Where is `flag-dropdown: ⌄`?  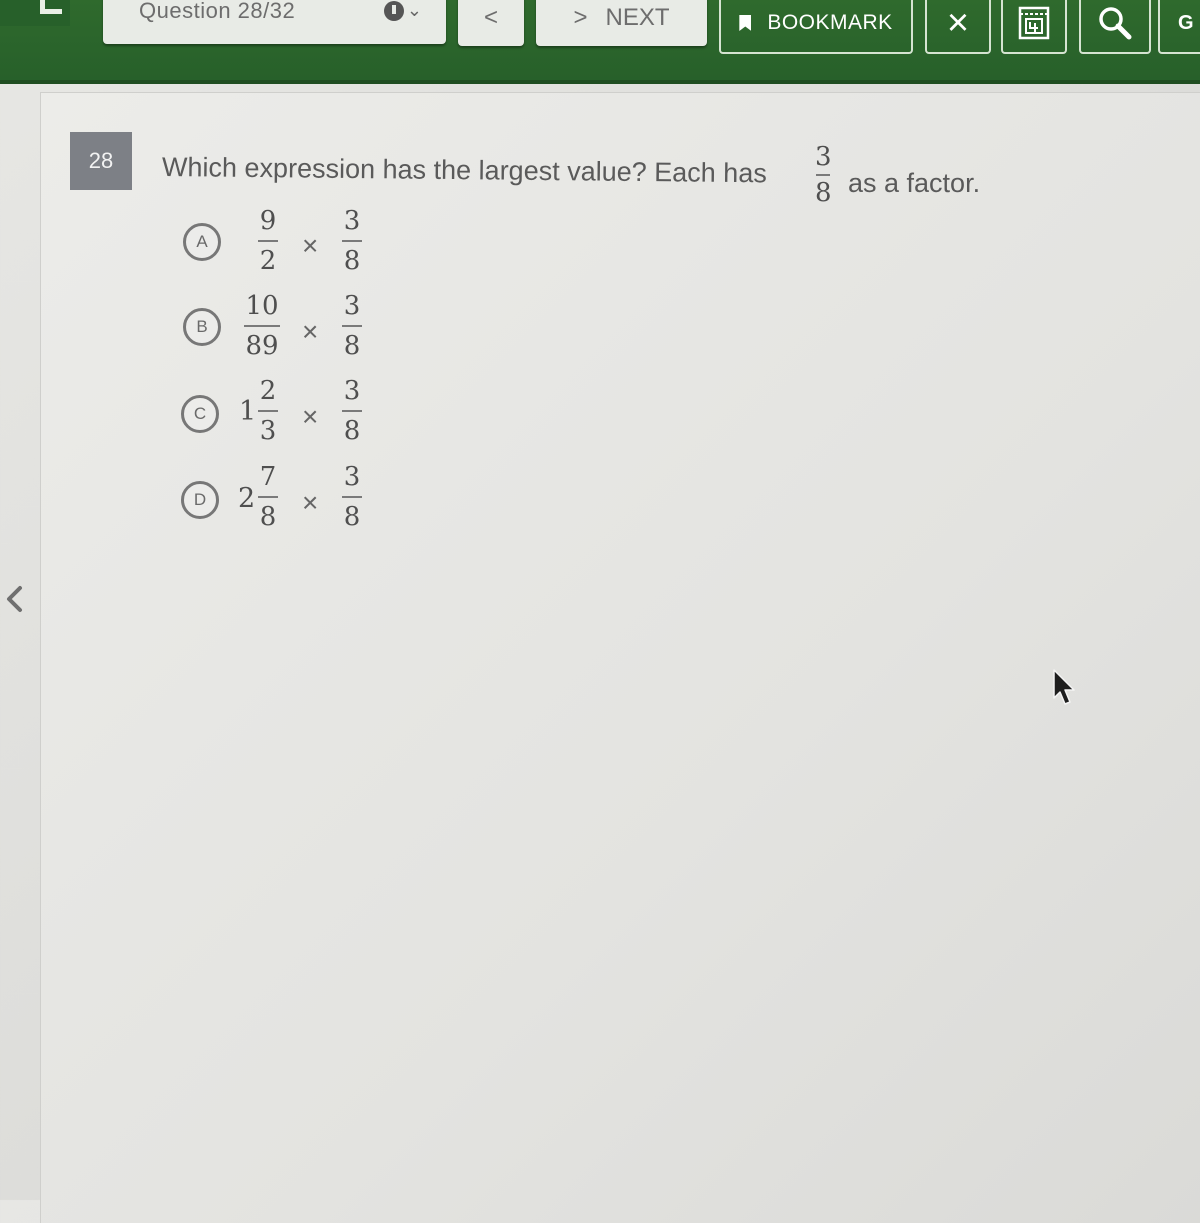 flag-dropdown: ⌄ is located at coordinates (402, 10).